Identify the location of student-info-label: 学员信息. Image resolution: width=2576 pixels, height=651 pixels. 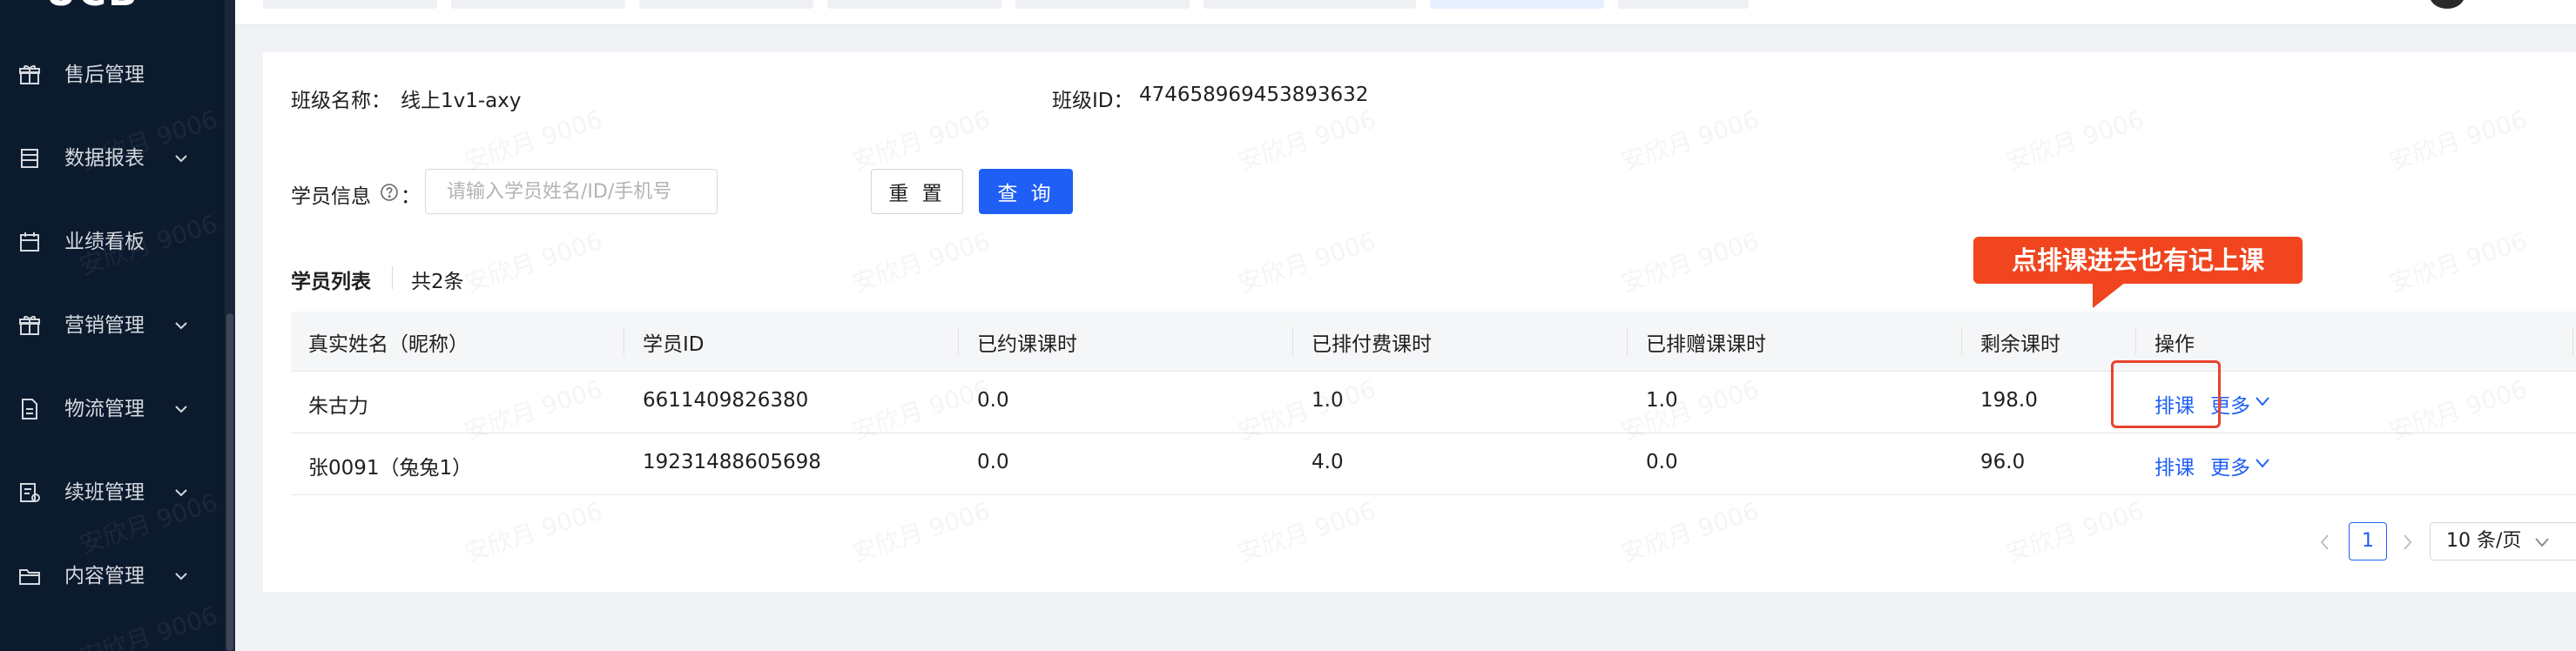
(331, 196).